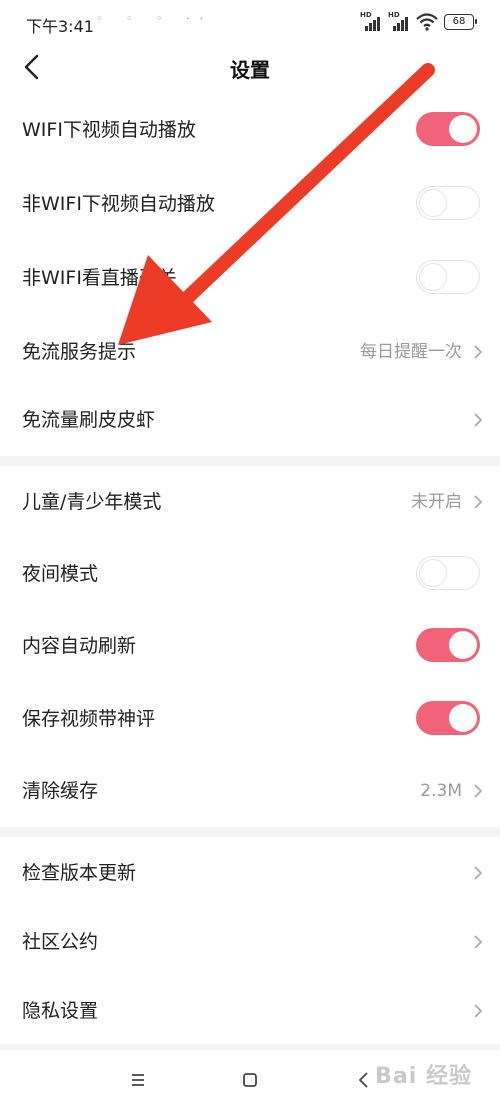 The image size is (500, 1111). Describe the element at coordinates (60, 791) in the screenshot. I see `setting-label: 清除缓存` at that location.